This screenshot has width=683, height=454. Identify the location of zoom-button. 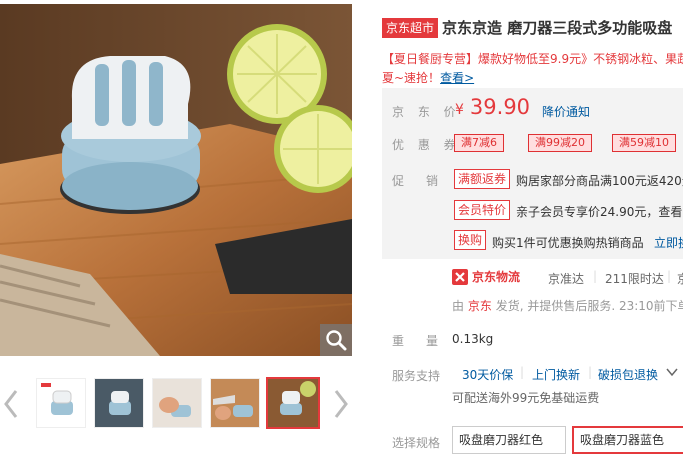
(336, 340).